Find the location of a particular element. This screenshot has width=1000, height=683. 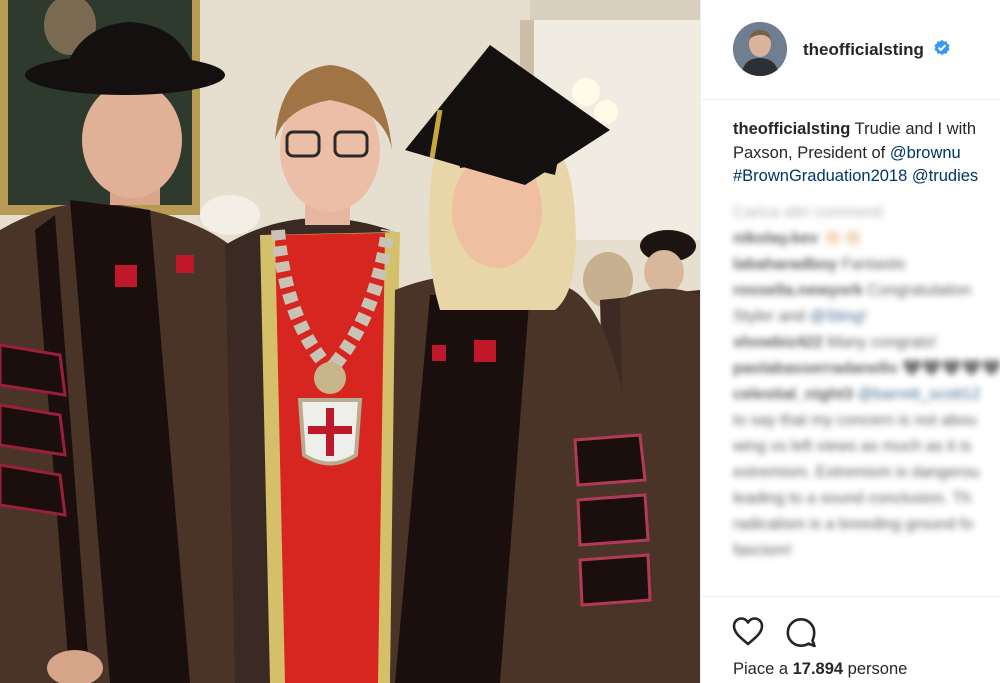

list-item: showbiz422 Many congrats! is located at coordinates (835, 342).